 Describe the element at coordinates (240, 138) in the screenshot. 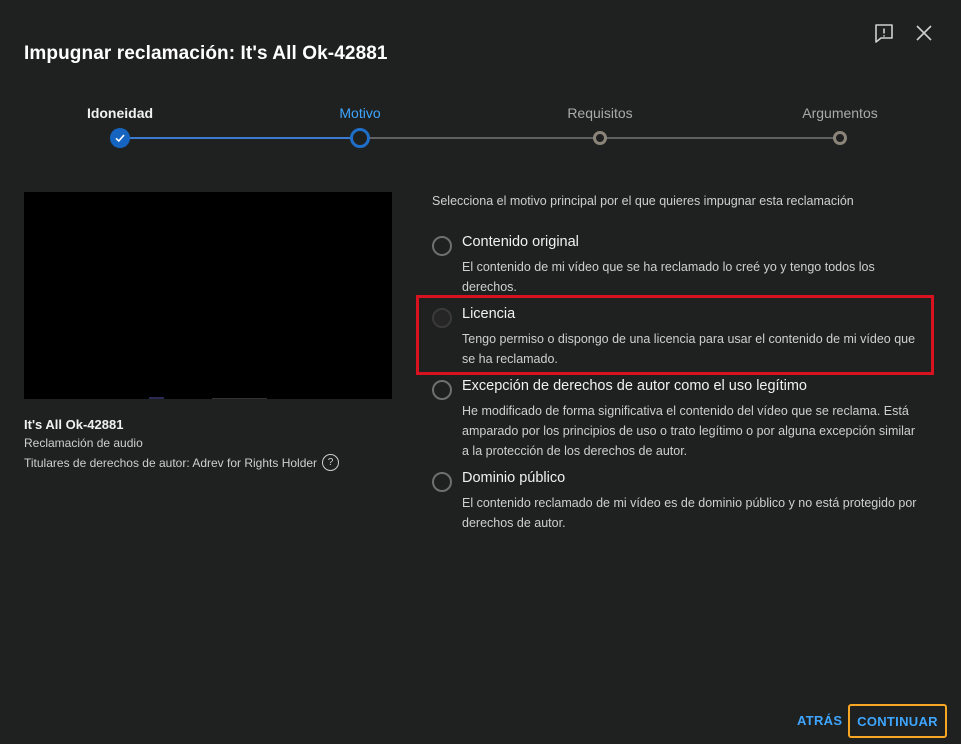

I see `stepper-line-completed` at that location.